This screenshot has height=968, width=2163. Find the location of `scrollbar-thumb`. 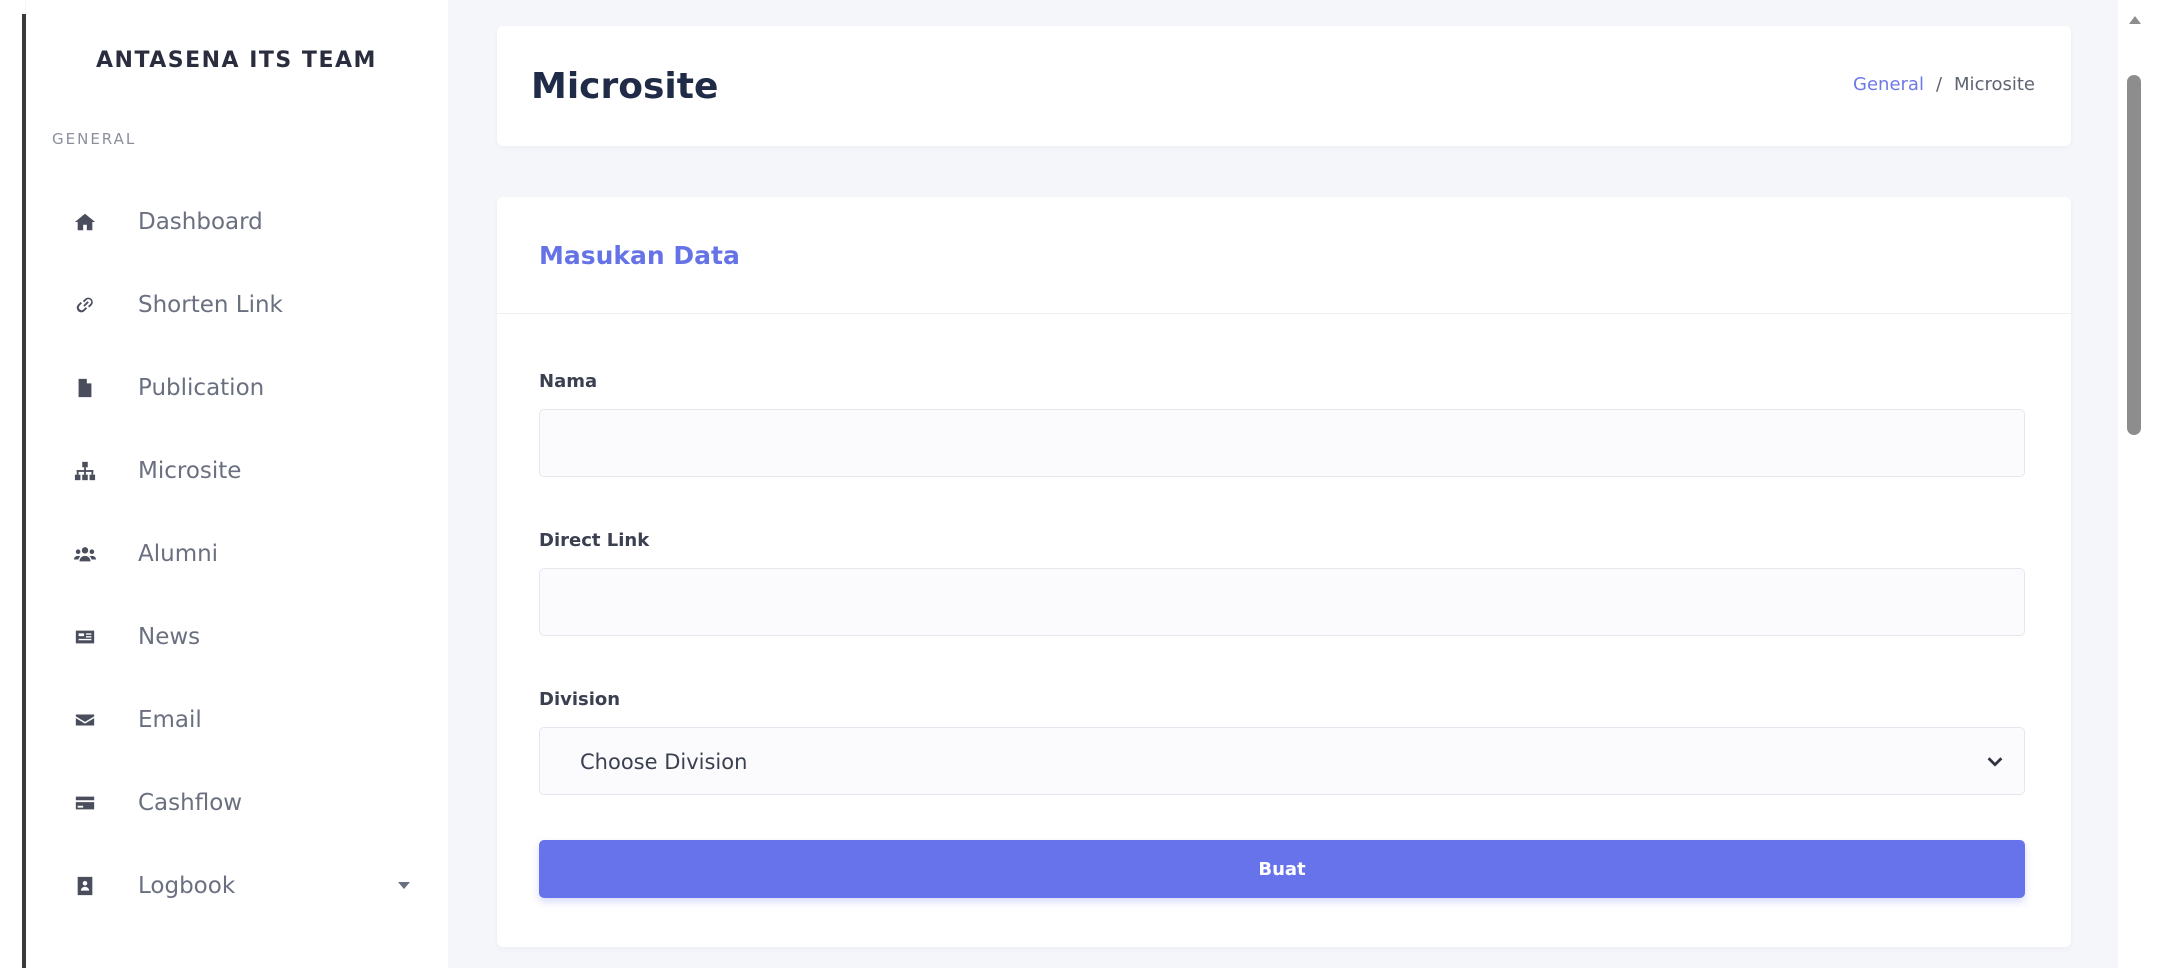

scrollbar-thumb is located at coordinates (2134, 255).